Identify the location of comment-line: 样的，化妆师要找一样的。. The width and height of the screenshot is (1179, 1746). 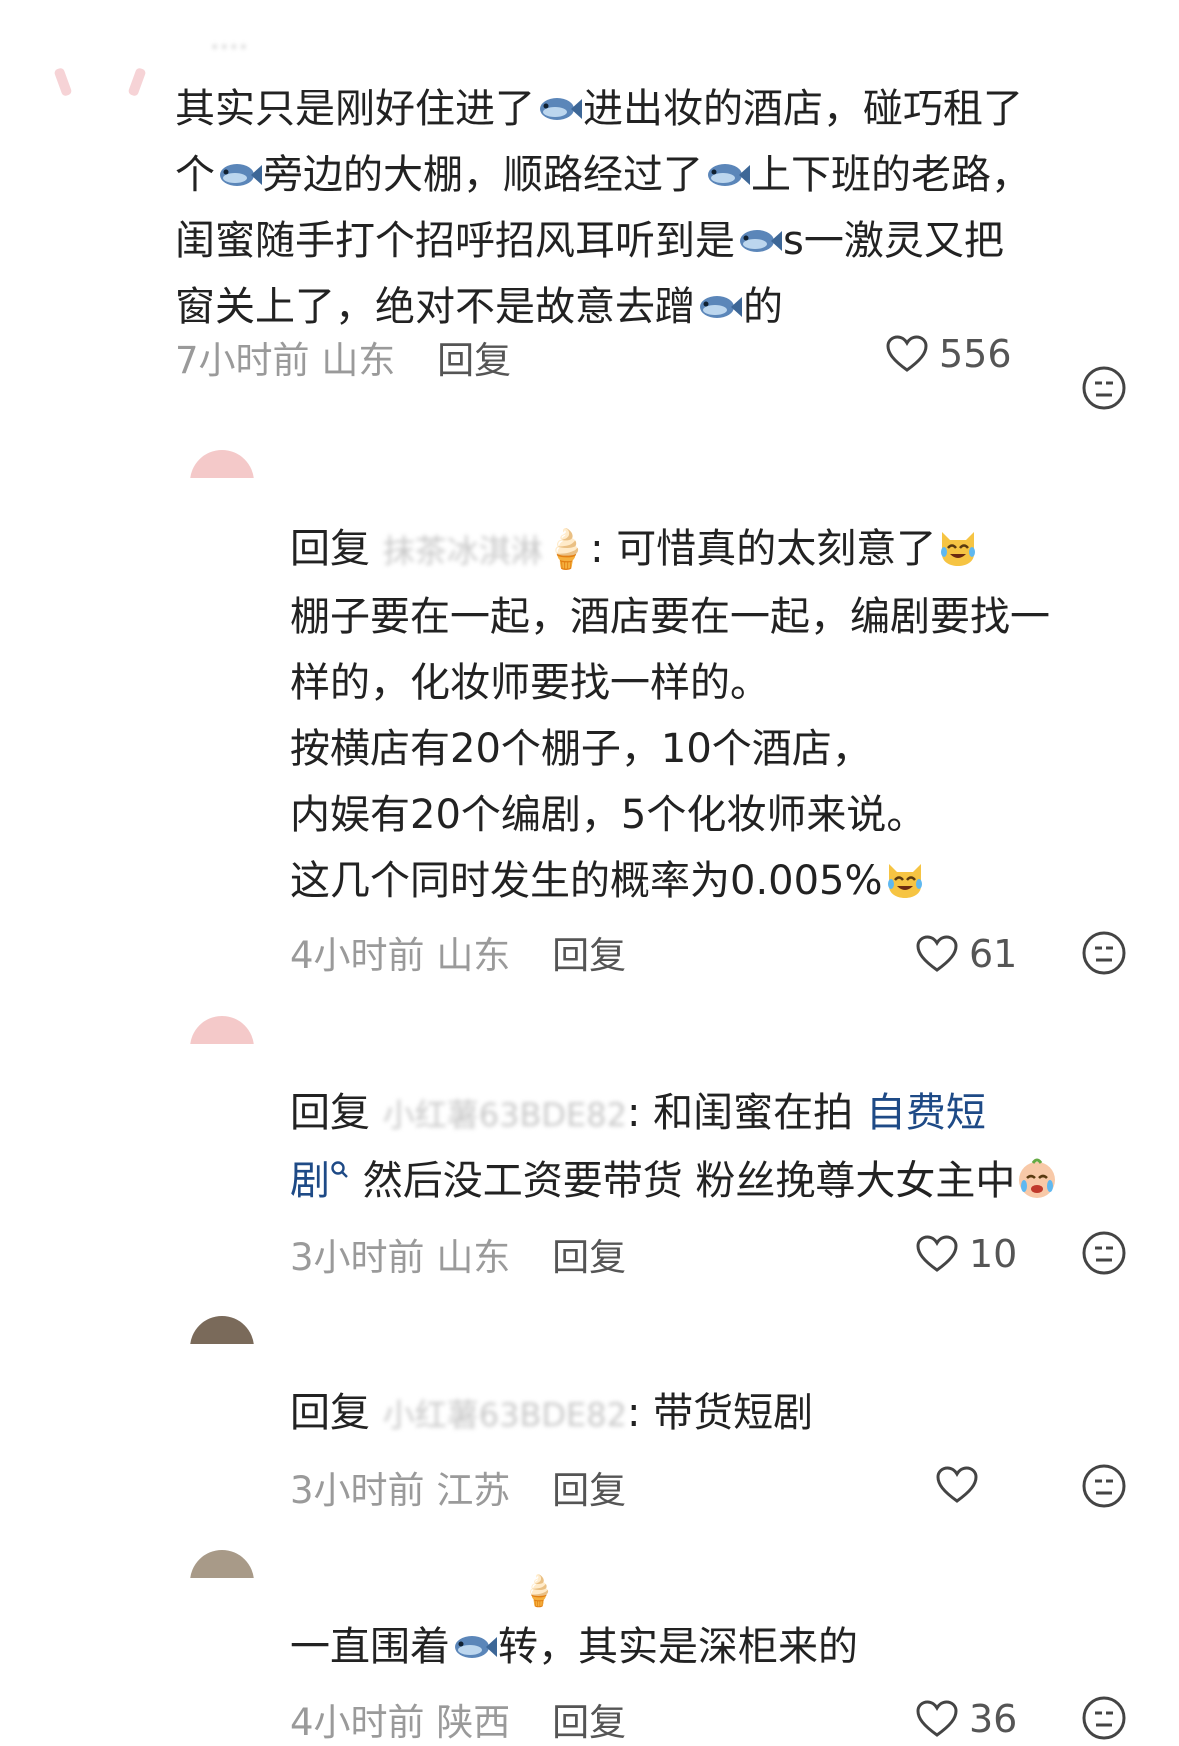
(530, 683).